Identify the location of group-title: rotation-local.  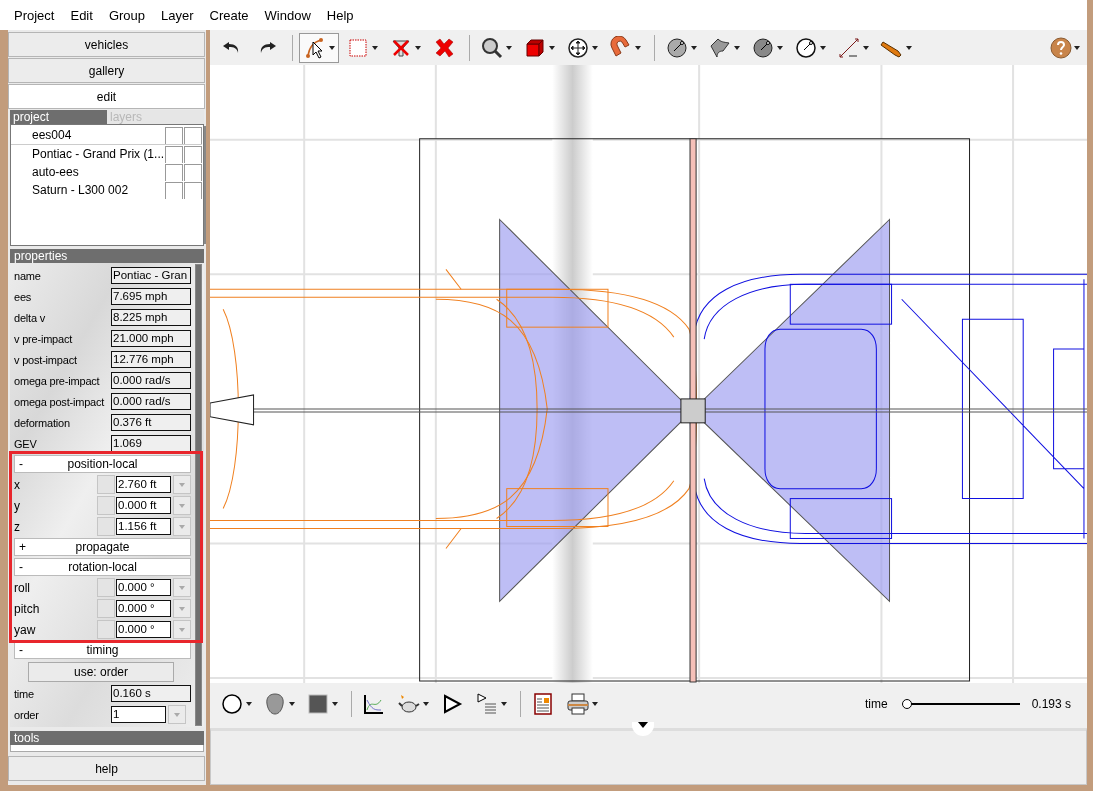
(102, 567).